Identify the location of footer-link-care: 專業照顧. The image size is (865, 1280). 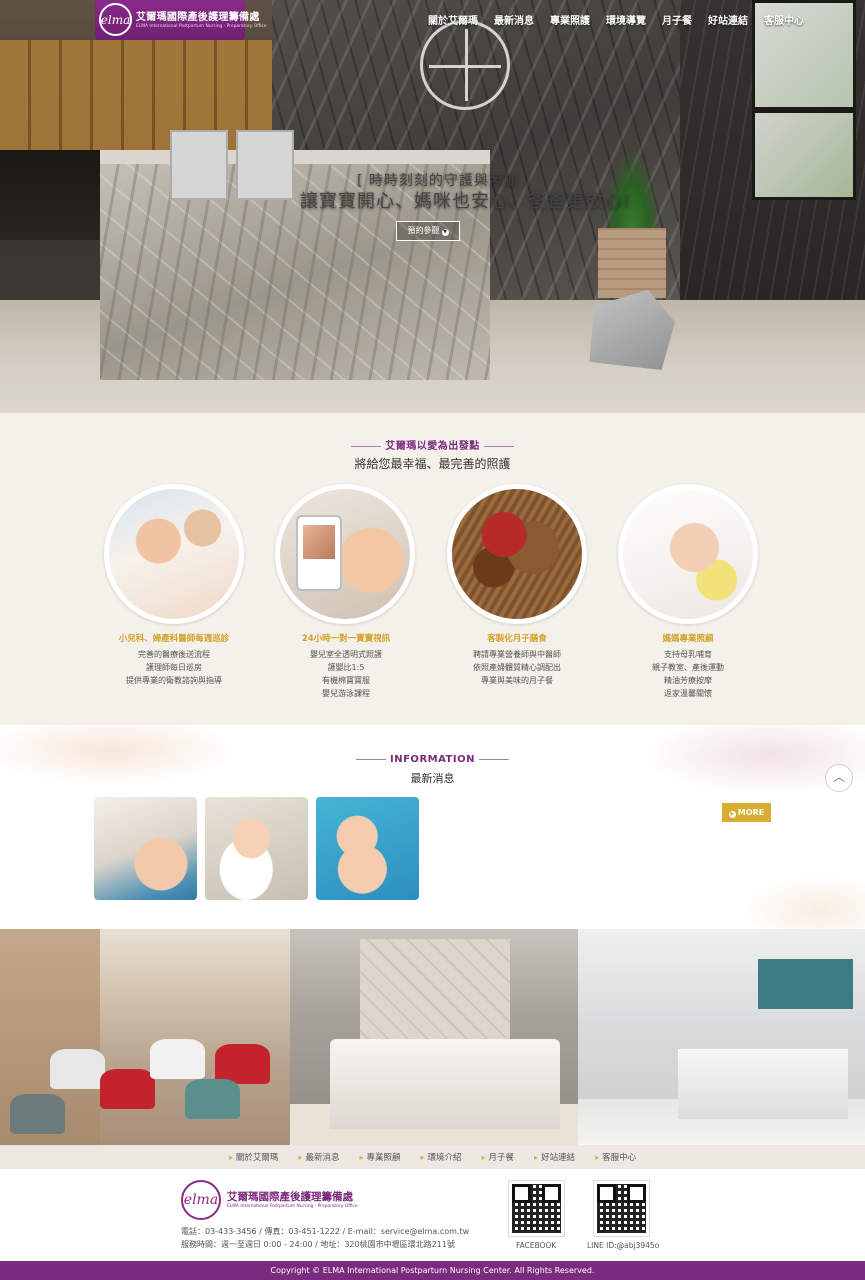
(379, 1157).